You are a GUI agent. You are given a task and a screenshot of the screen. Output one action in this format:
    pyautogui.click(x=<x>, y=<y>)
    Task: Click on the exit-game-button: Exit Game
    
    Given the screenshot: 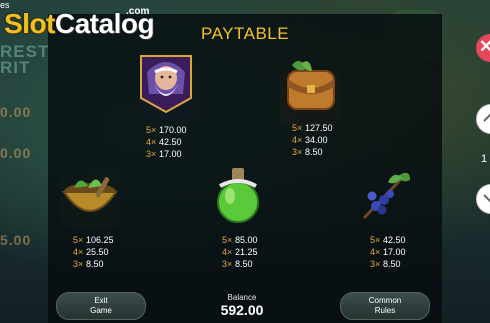 What is the action you would take?
    pyautogui.click(x=101, y=306)
    